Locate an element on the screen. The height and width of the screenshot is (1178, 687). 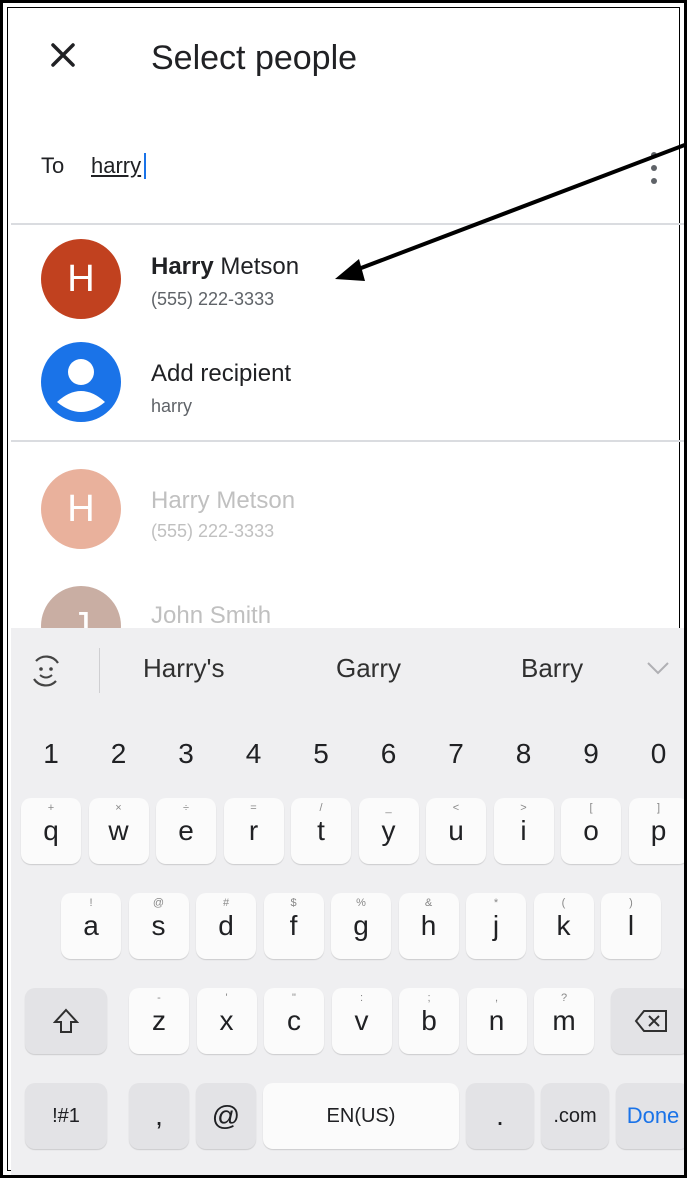
key-label: x is located at coordinates (226, 1020).